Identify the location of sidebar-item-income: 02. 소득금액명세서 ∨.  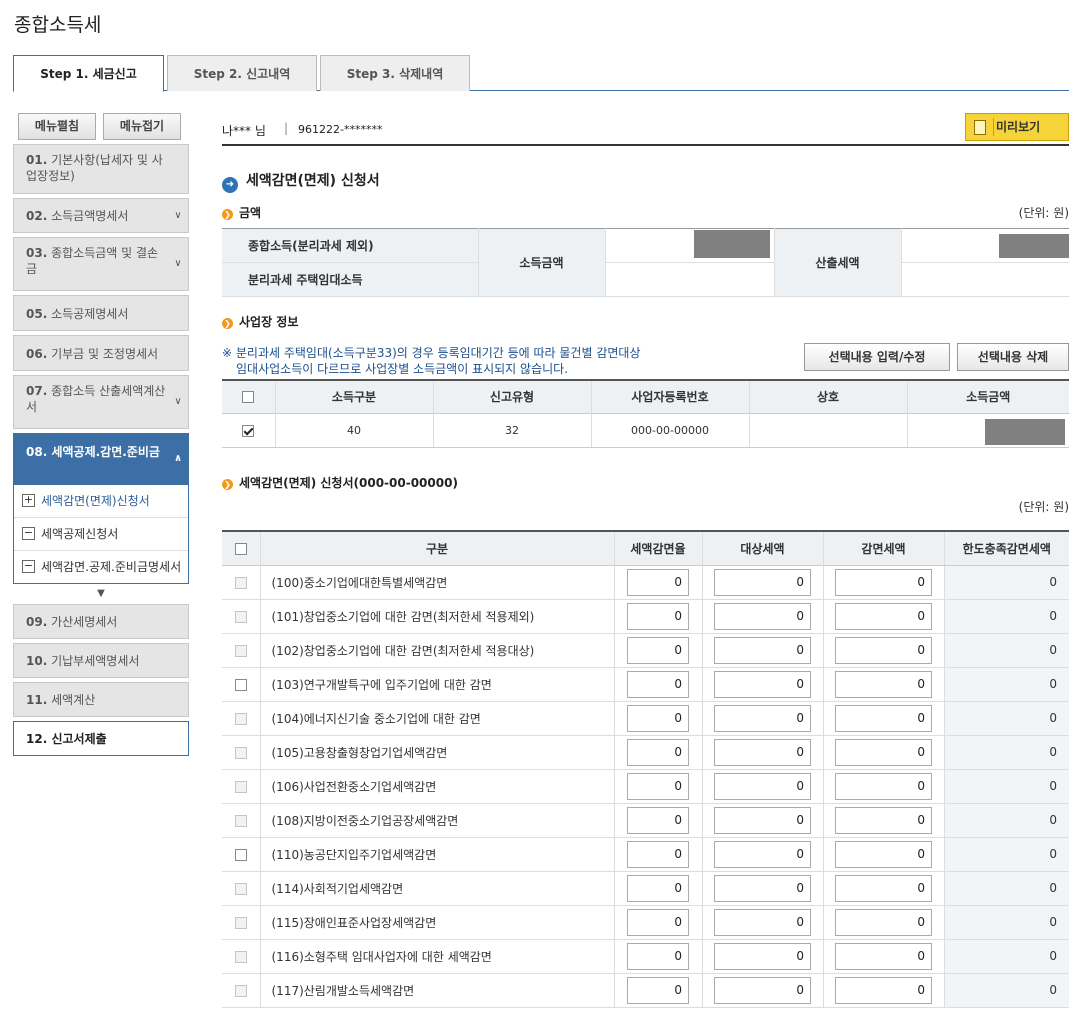
(101, 215).